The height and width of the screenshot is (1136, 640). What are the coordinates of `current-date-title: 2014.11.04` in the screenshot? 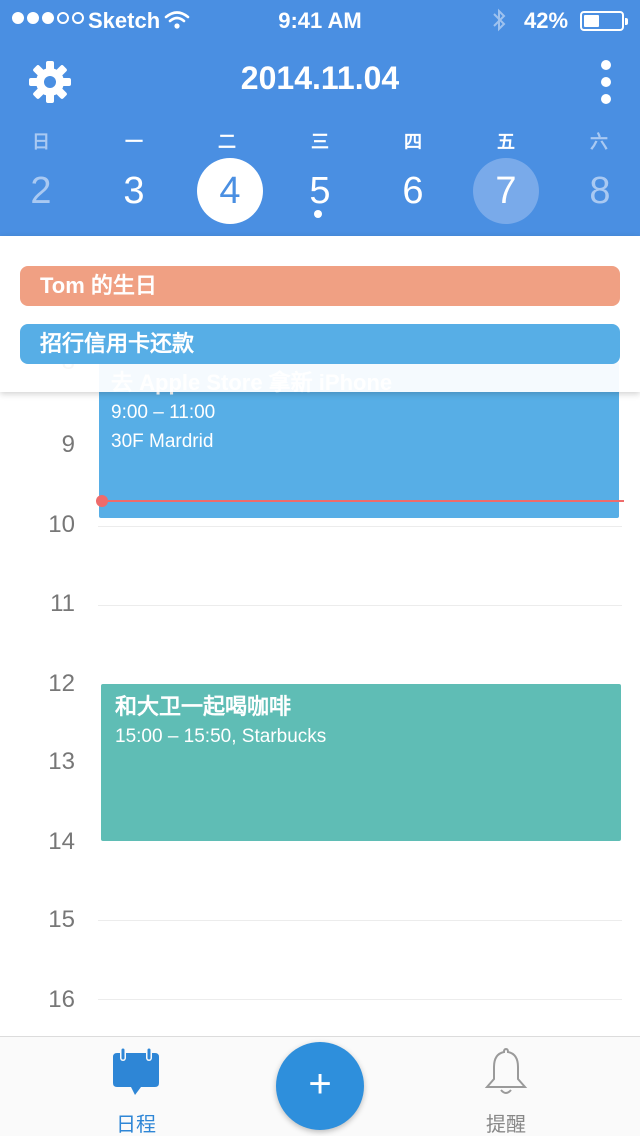 It's located at (320, 78).